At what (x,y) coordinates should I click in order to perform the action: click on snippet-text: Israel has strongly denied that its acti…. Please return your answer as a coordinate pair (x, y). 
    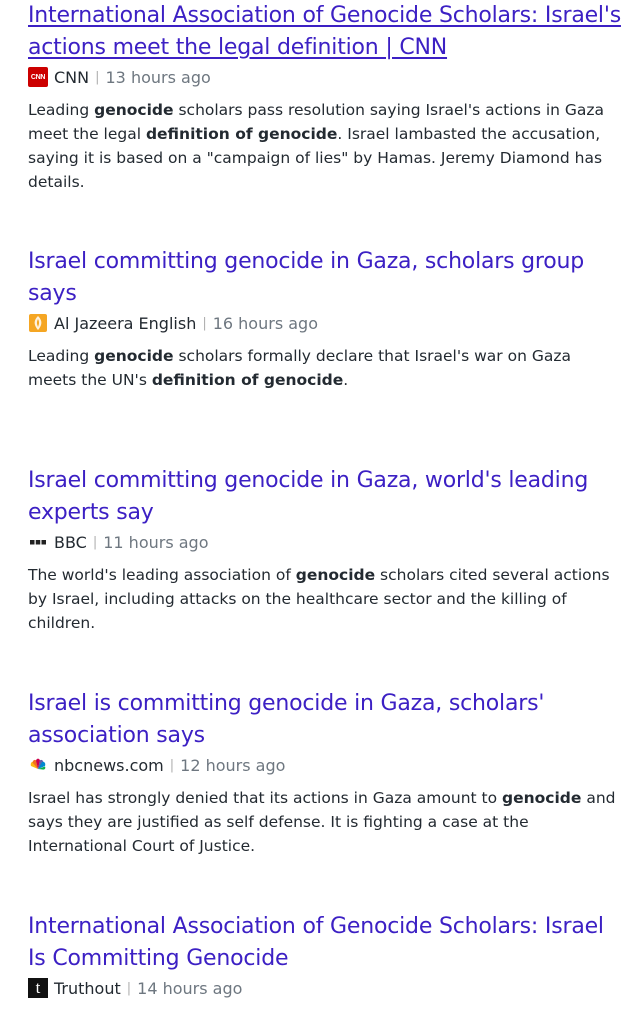
    Looking at the image, I should click on (265, 798).